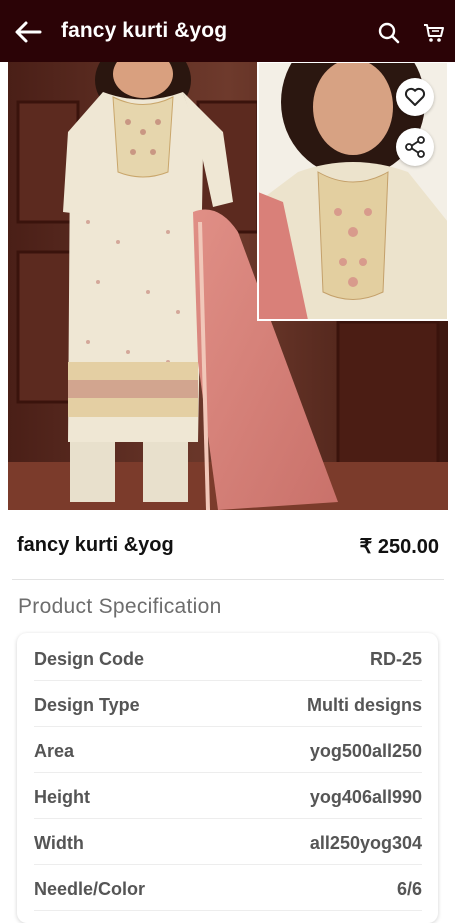 Image resolution: width=455 pixels, height=923 pixels. I want to click on spec-row: Design Code RD-25, so click(228, 658).